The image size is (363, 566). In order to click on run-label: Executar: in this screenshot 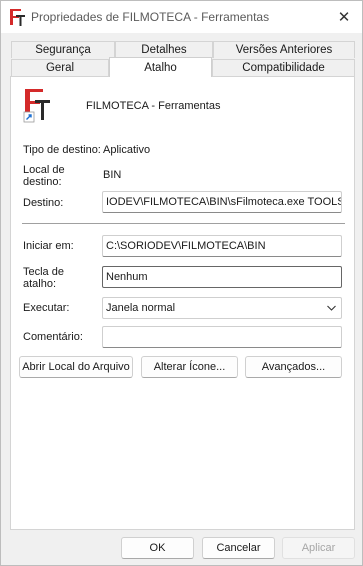, I will do `click(46, 308)`.